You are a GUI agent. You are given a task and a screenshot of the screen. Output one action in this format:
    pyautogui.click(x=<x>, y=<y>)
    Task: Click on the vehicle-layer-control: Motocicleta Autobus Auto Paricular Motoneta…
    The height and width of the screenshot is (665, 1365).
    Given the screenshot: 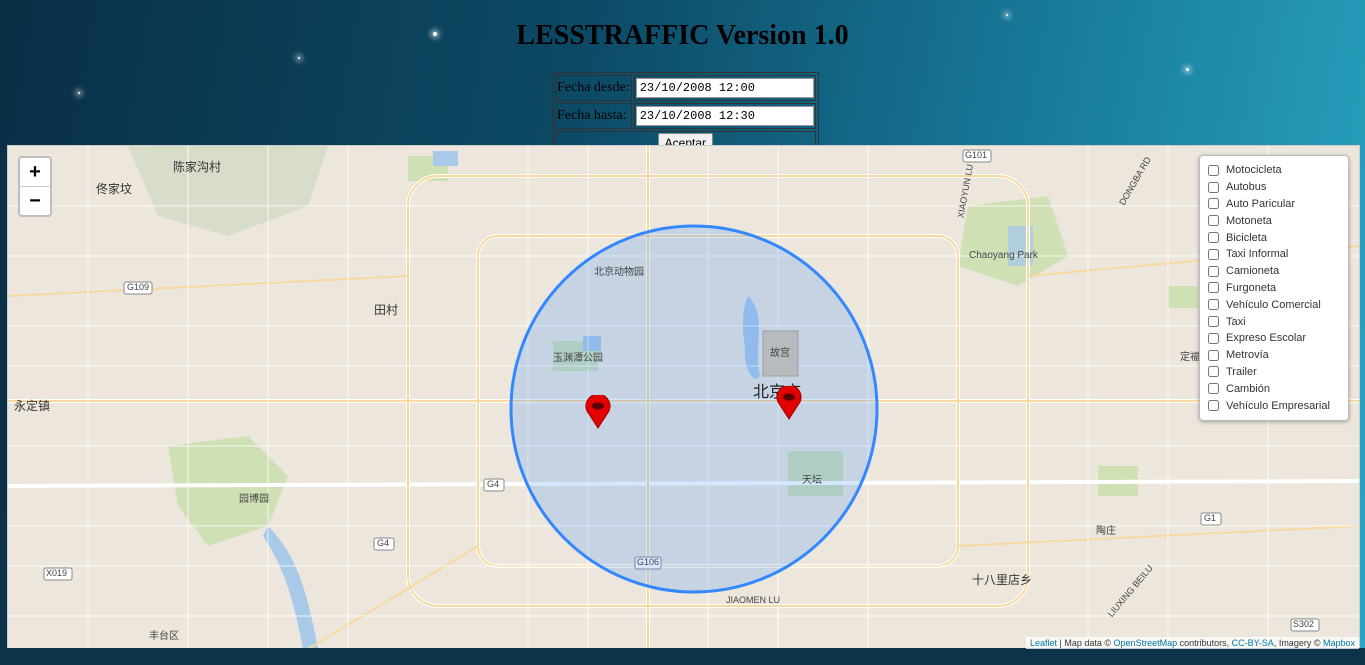 What is the action you would take?
    pyautogui.click(x=1274, y=288)
    